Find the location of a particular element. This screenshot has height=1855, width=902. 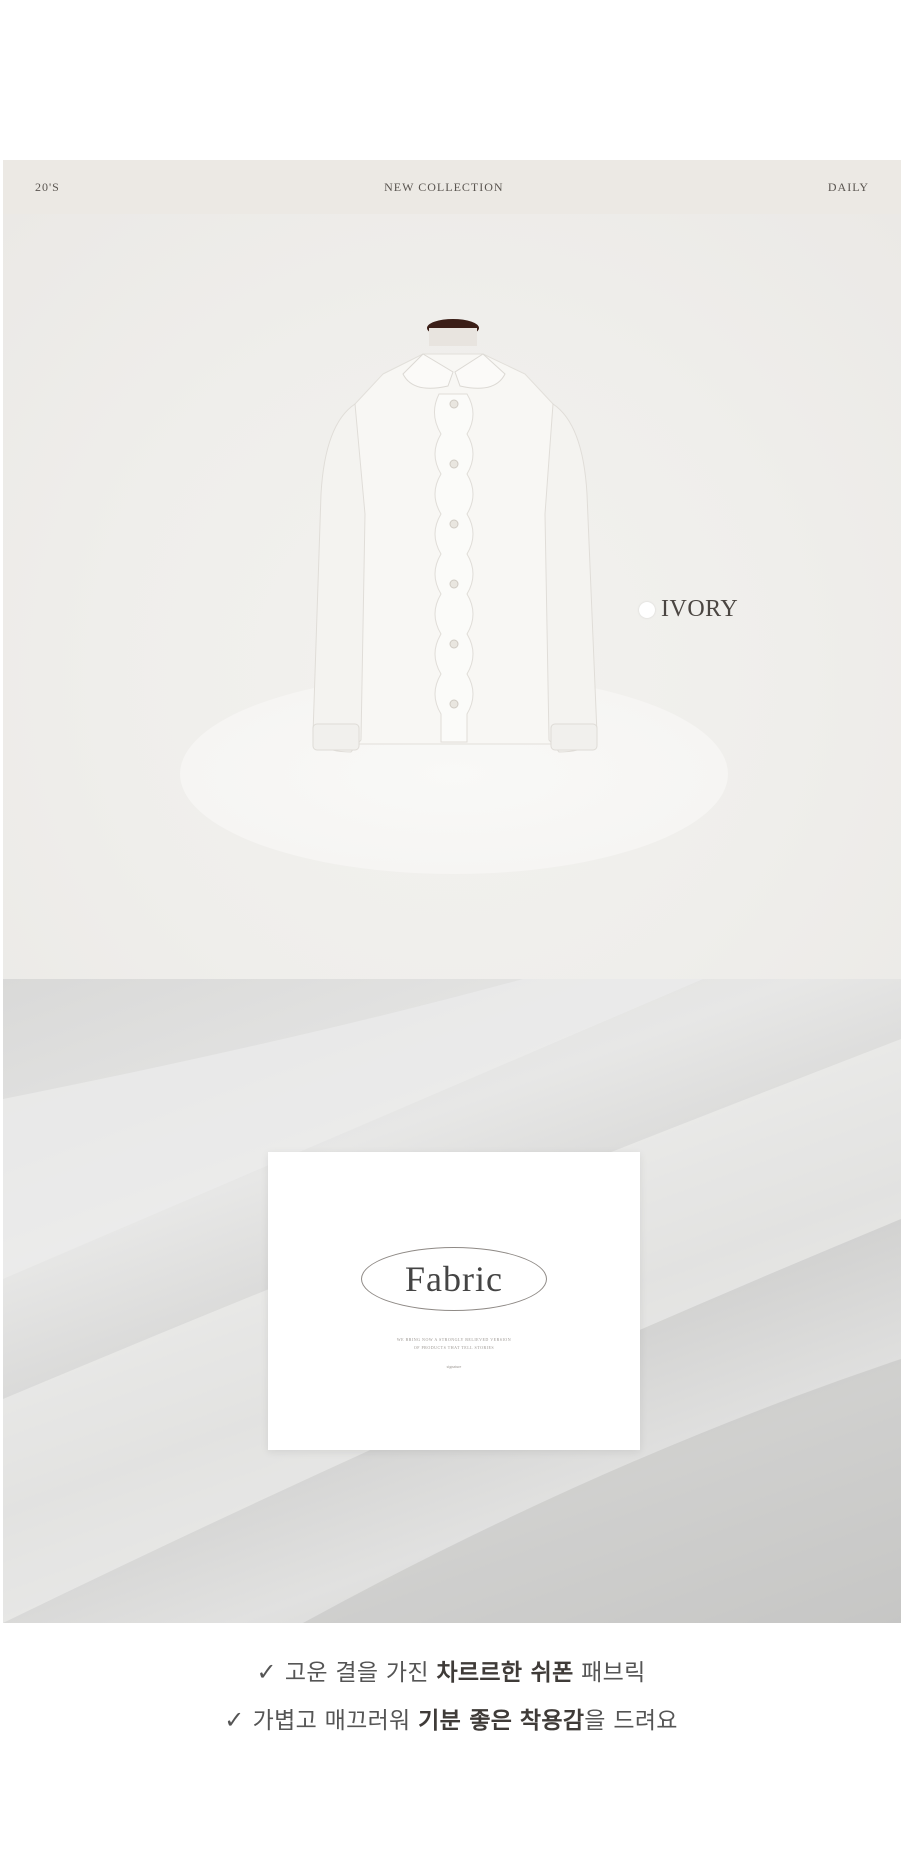

feature-2-mid is located at coordinates (516, 1721).